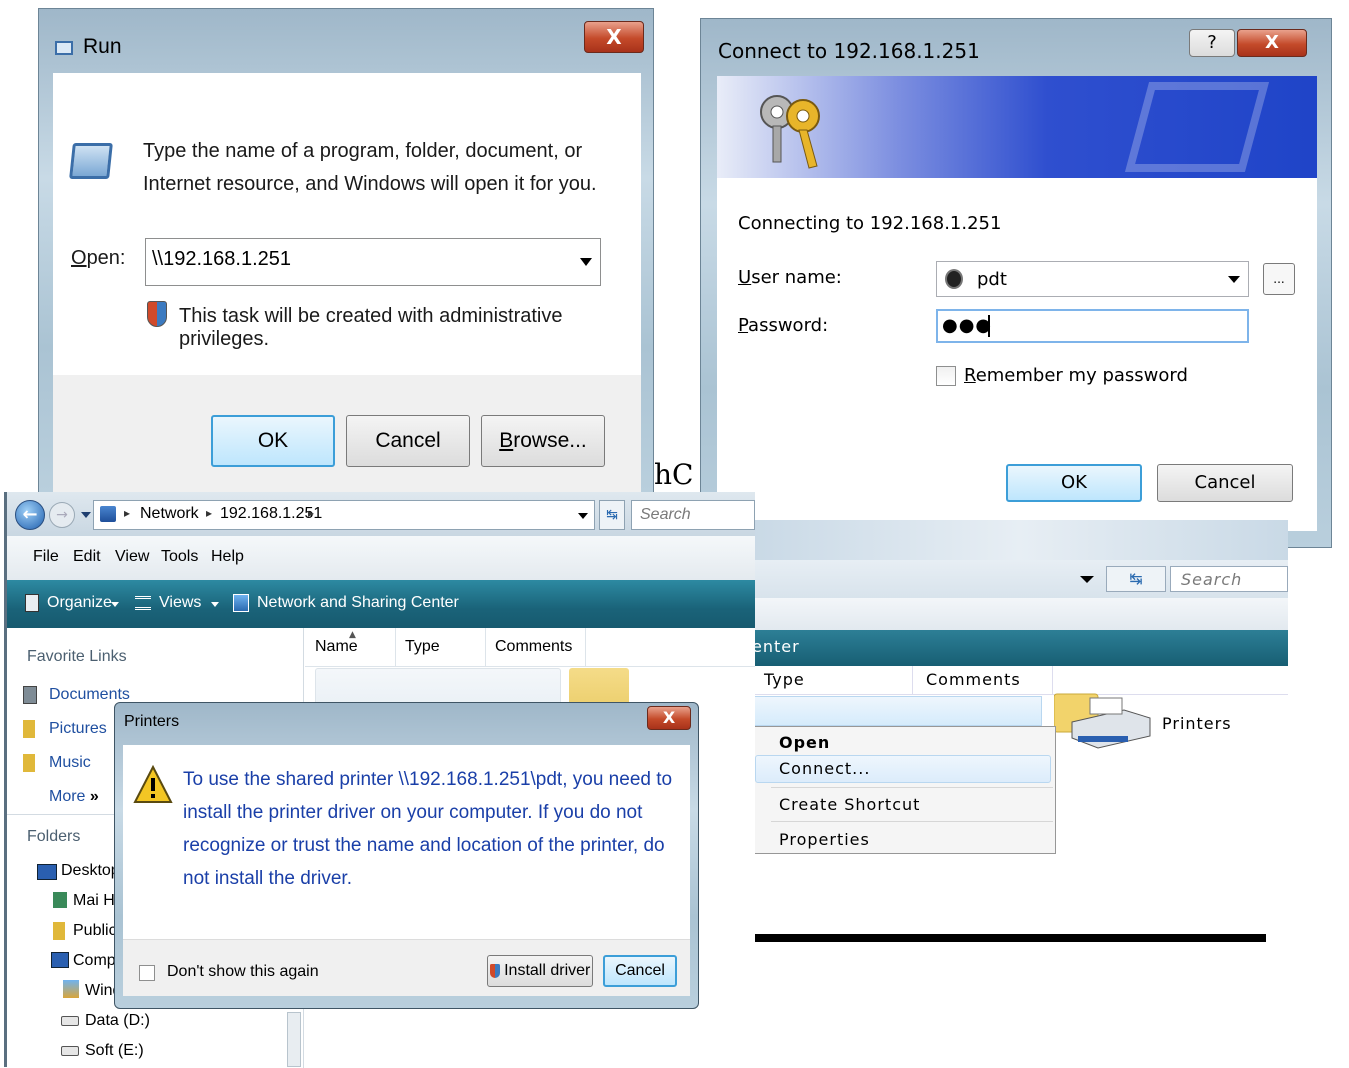 The width and height of the screenshot is (1349, 1068). I want to click on more-link: More », so click(74, 797).